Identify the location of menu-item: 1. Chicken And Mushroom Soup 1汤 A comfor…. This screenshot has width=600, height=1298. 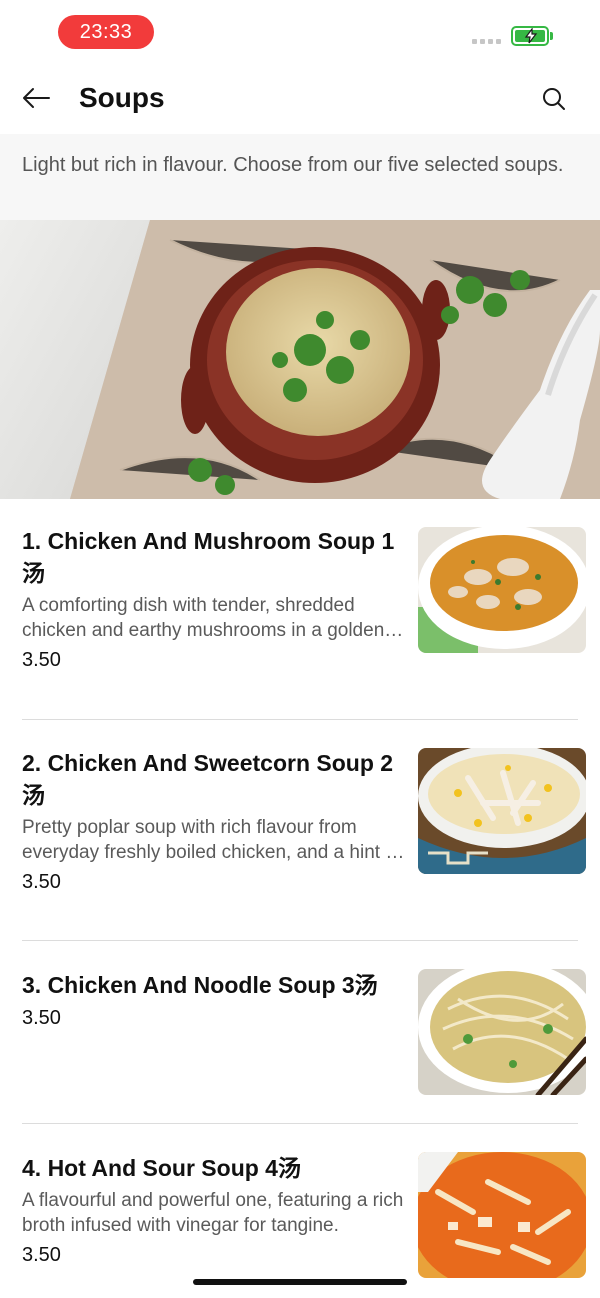
(300, 622).